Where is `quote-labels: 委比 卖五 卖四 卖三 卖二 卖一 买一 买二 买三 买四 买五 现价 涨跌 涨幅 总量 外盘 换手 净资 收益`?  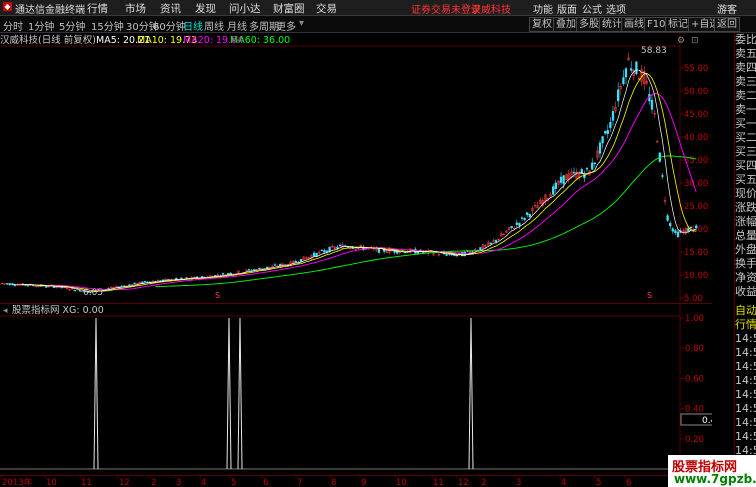
quote-labels: 委比 卖五 卖四 卖三 卖二 卖一 买一 买二 买三 买四 买五 现价 涨跌 涨幅 总量 外盘 换手 净资 收益 is located at coordinates (745, 166).